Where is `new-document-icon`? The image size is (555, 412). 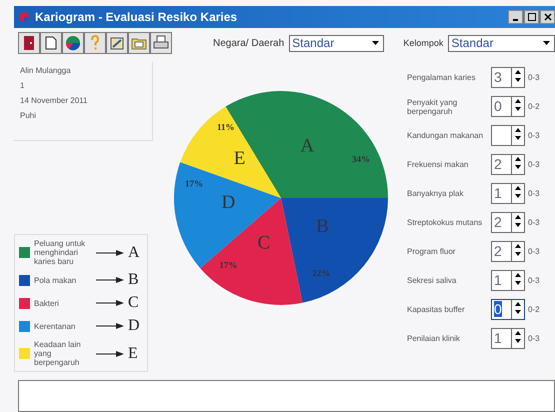
new-document-icon is located at coordinates (51, 43).